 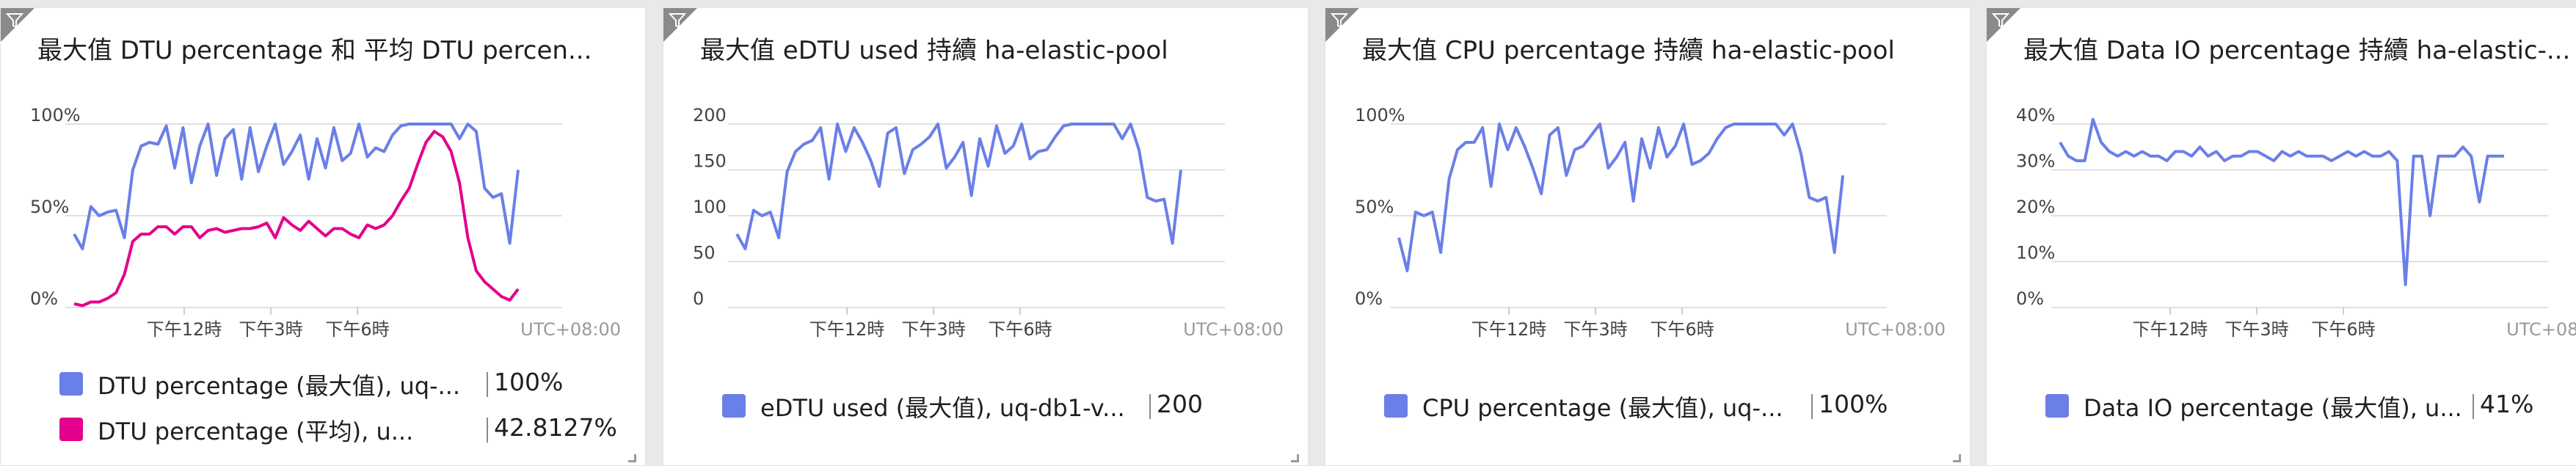 What do you see at coordinates (698, 298) in the screenshot?
I see `y-tick-label: 0` at bounding box center [698, 298].